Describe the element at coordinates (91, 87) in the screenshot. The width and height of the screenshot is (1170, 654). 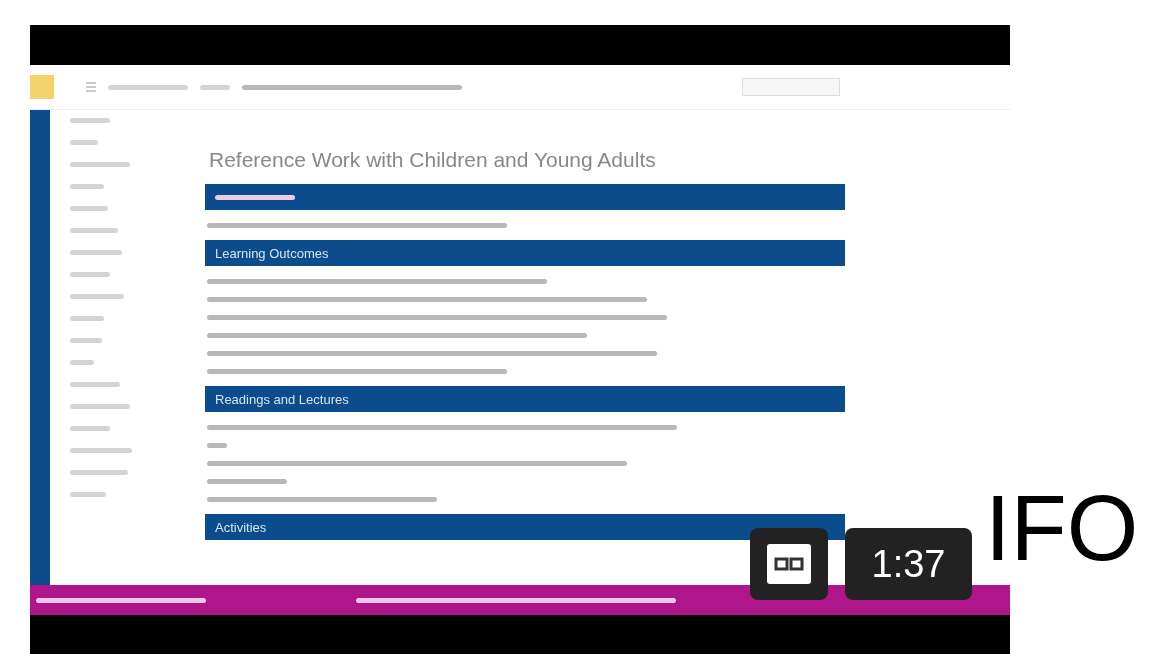
I see `menu-icon` at that location.